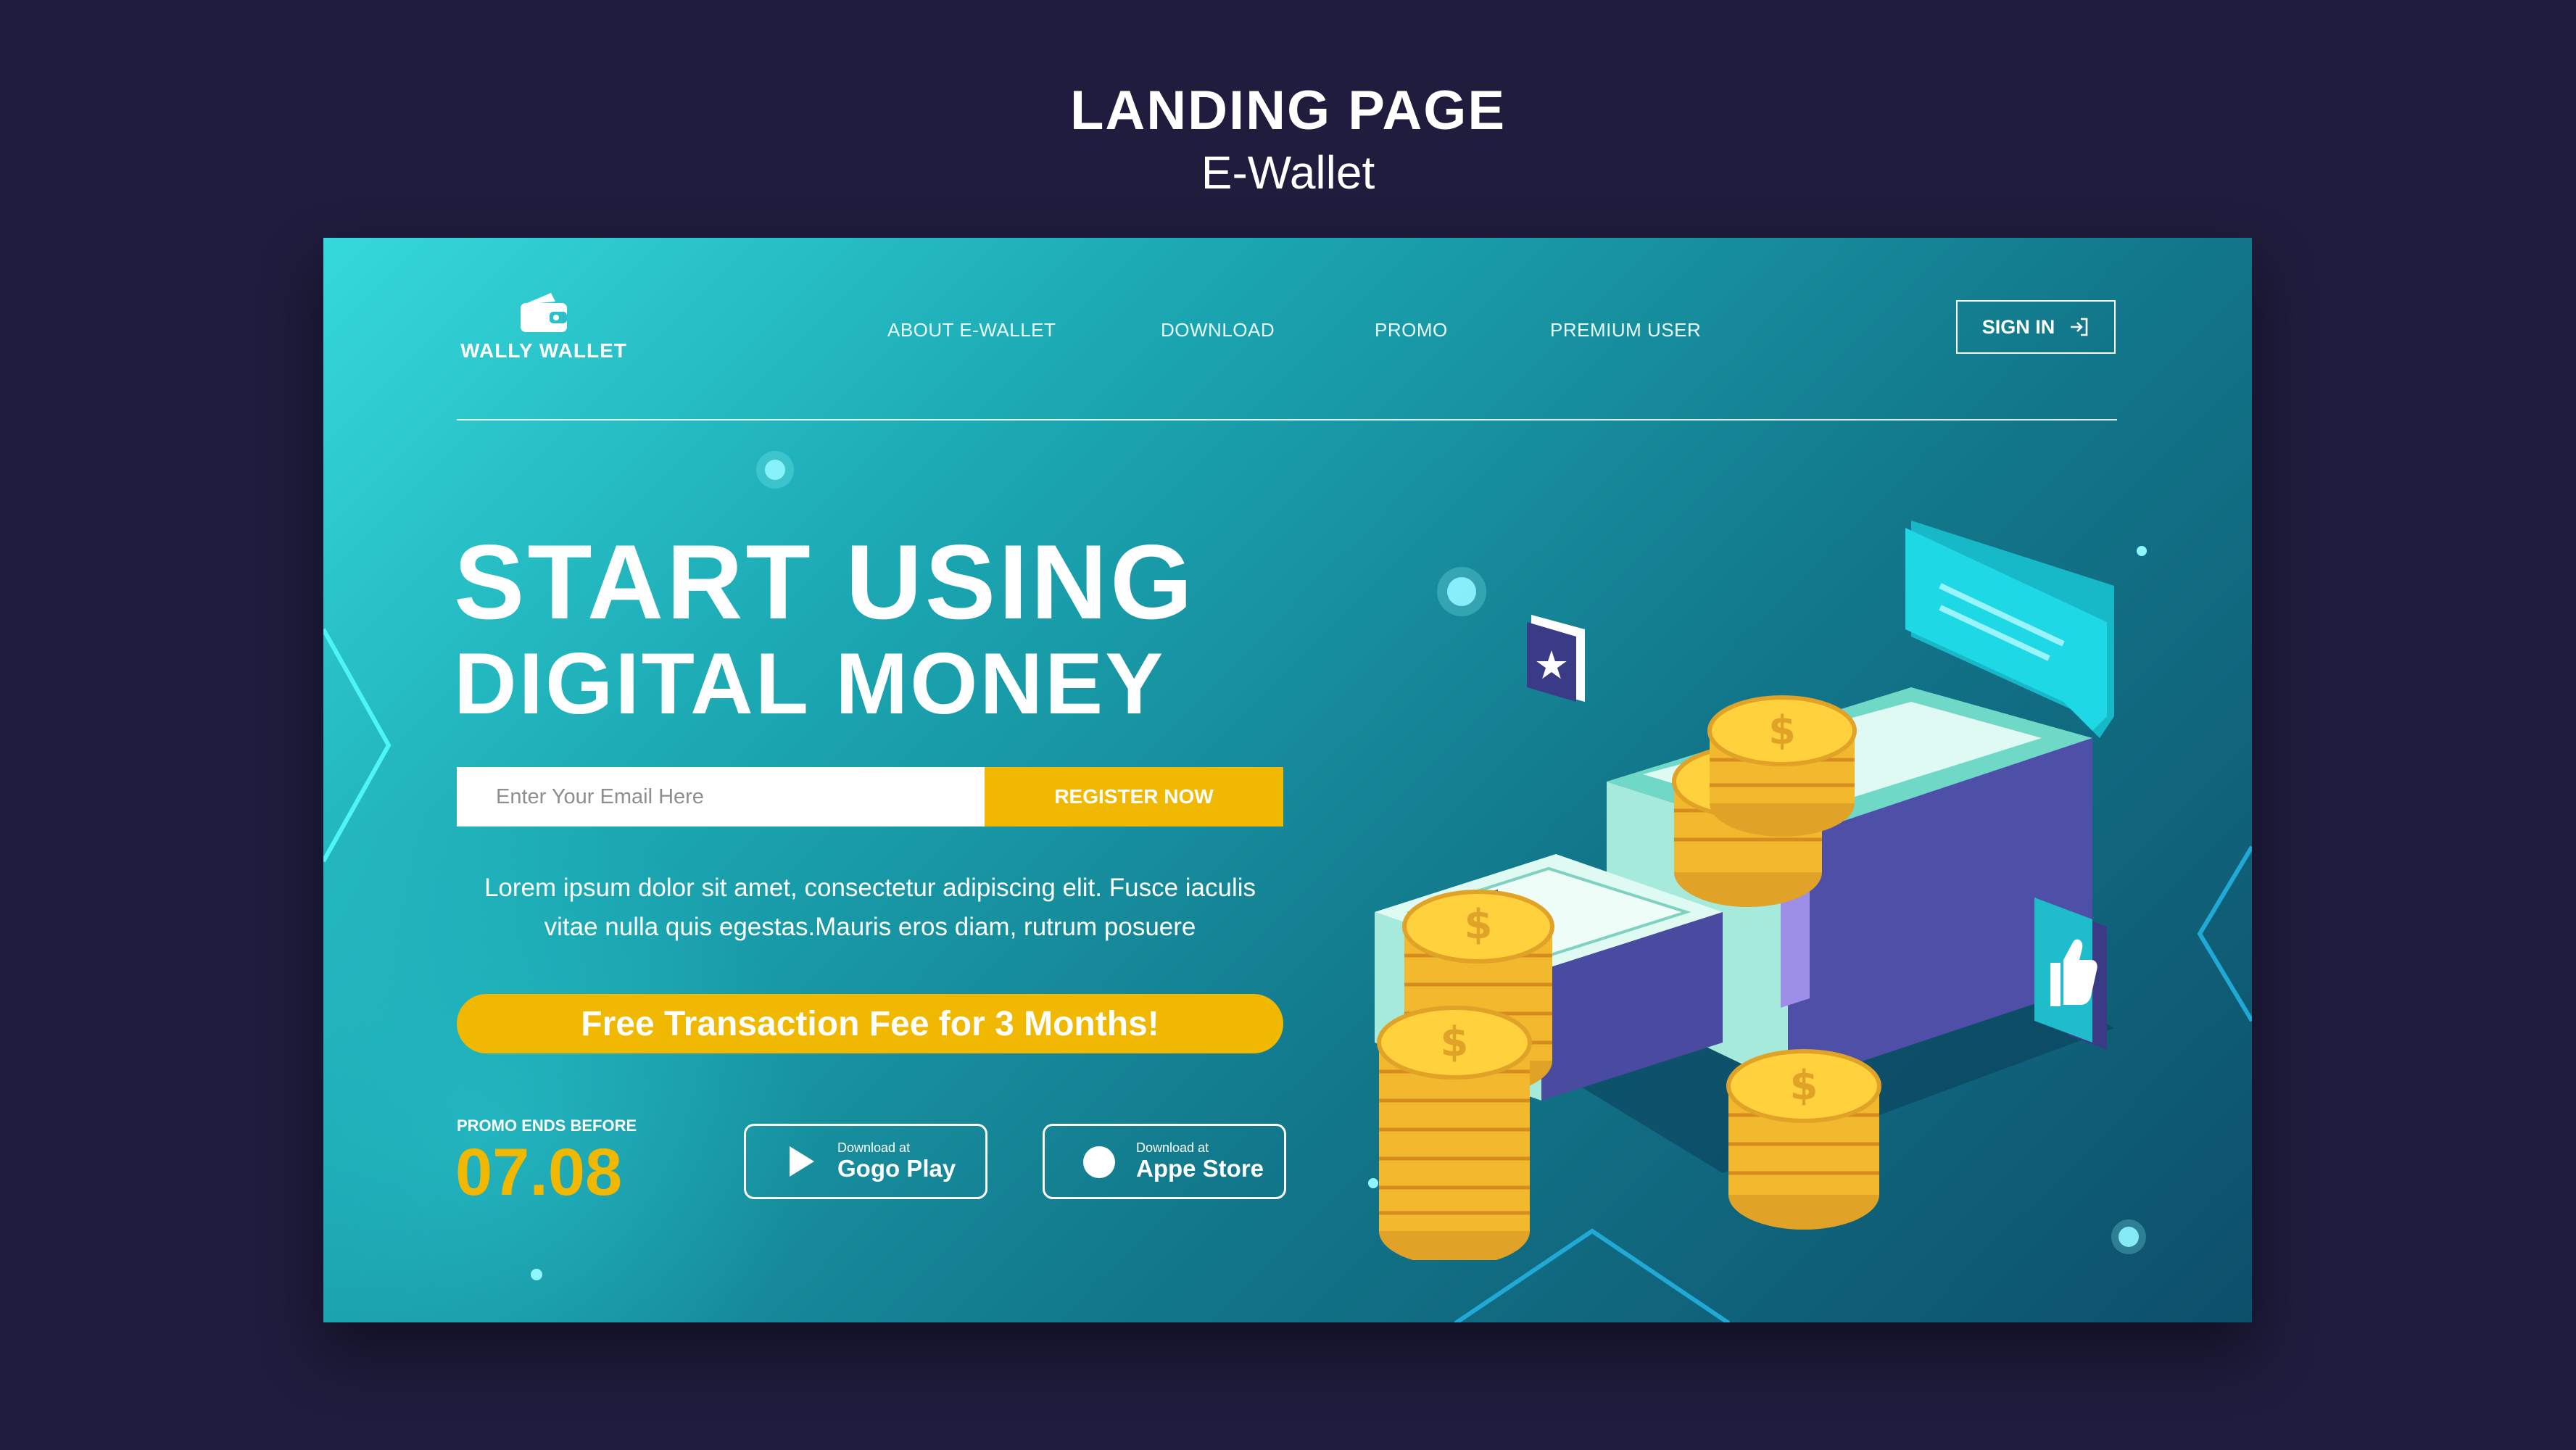  I want to click on email-input, so click(721, 797).